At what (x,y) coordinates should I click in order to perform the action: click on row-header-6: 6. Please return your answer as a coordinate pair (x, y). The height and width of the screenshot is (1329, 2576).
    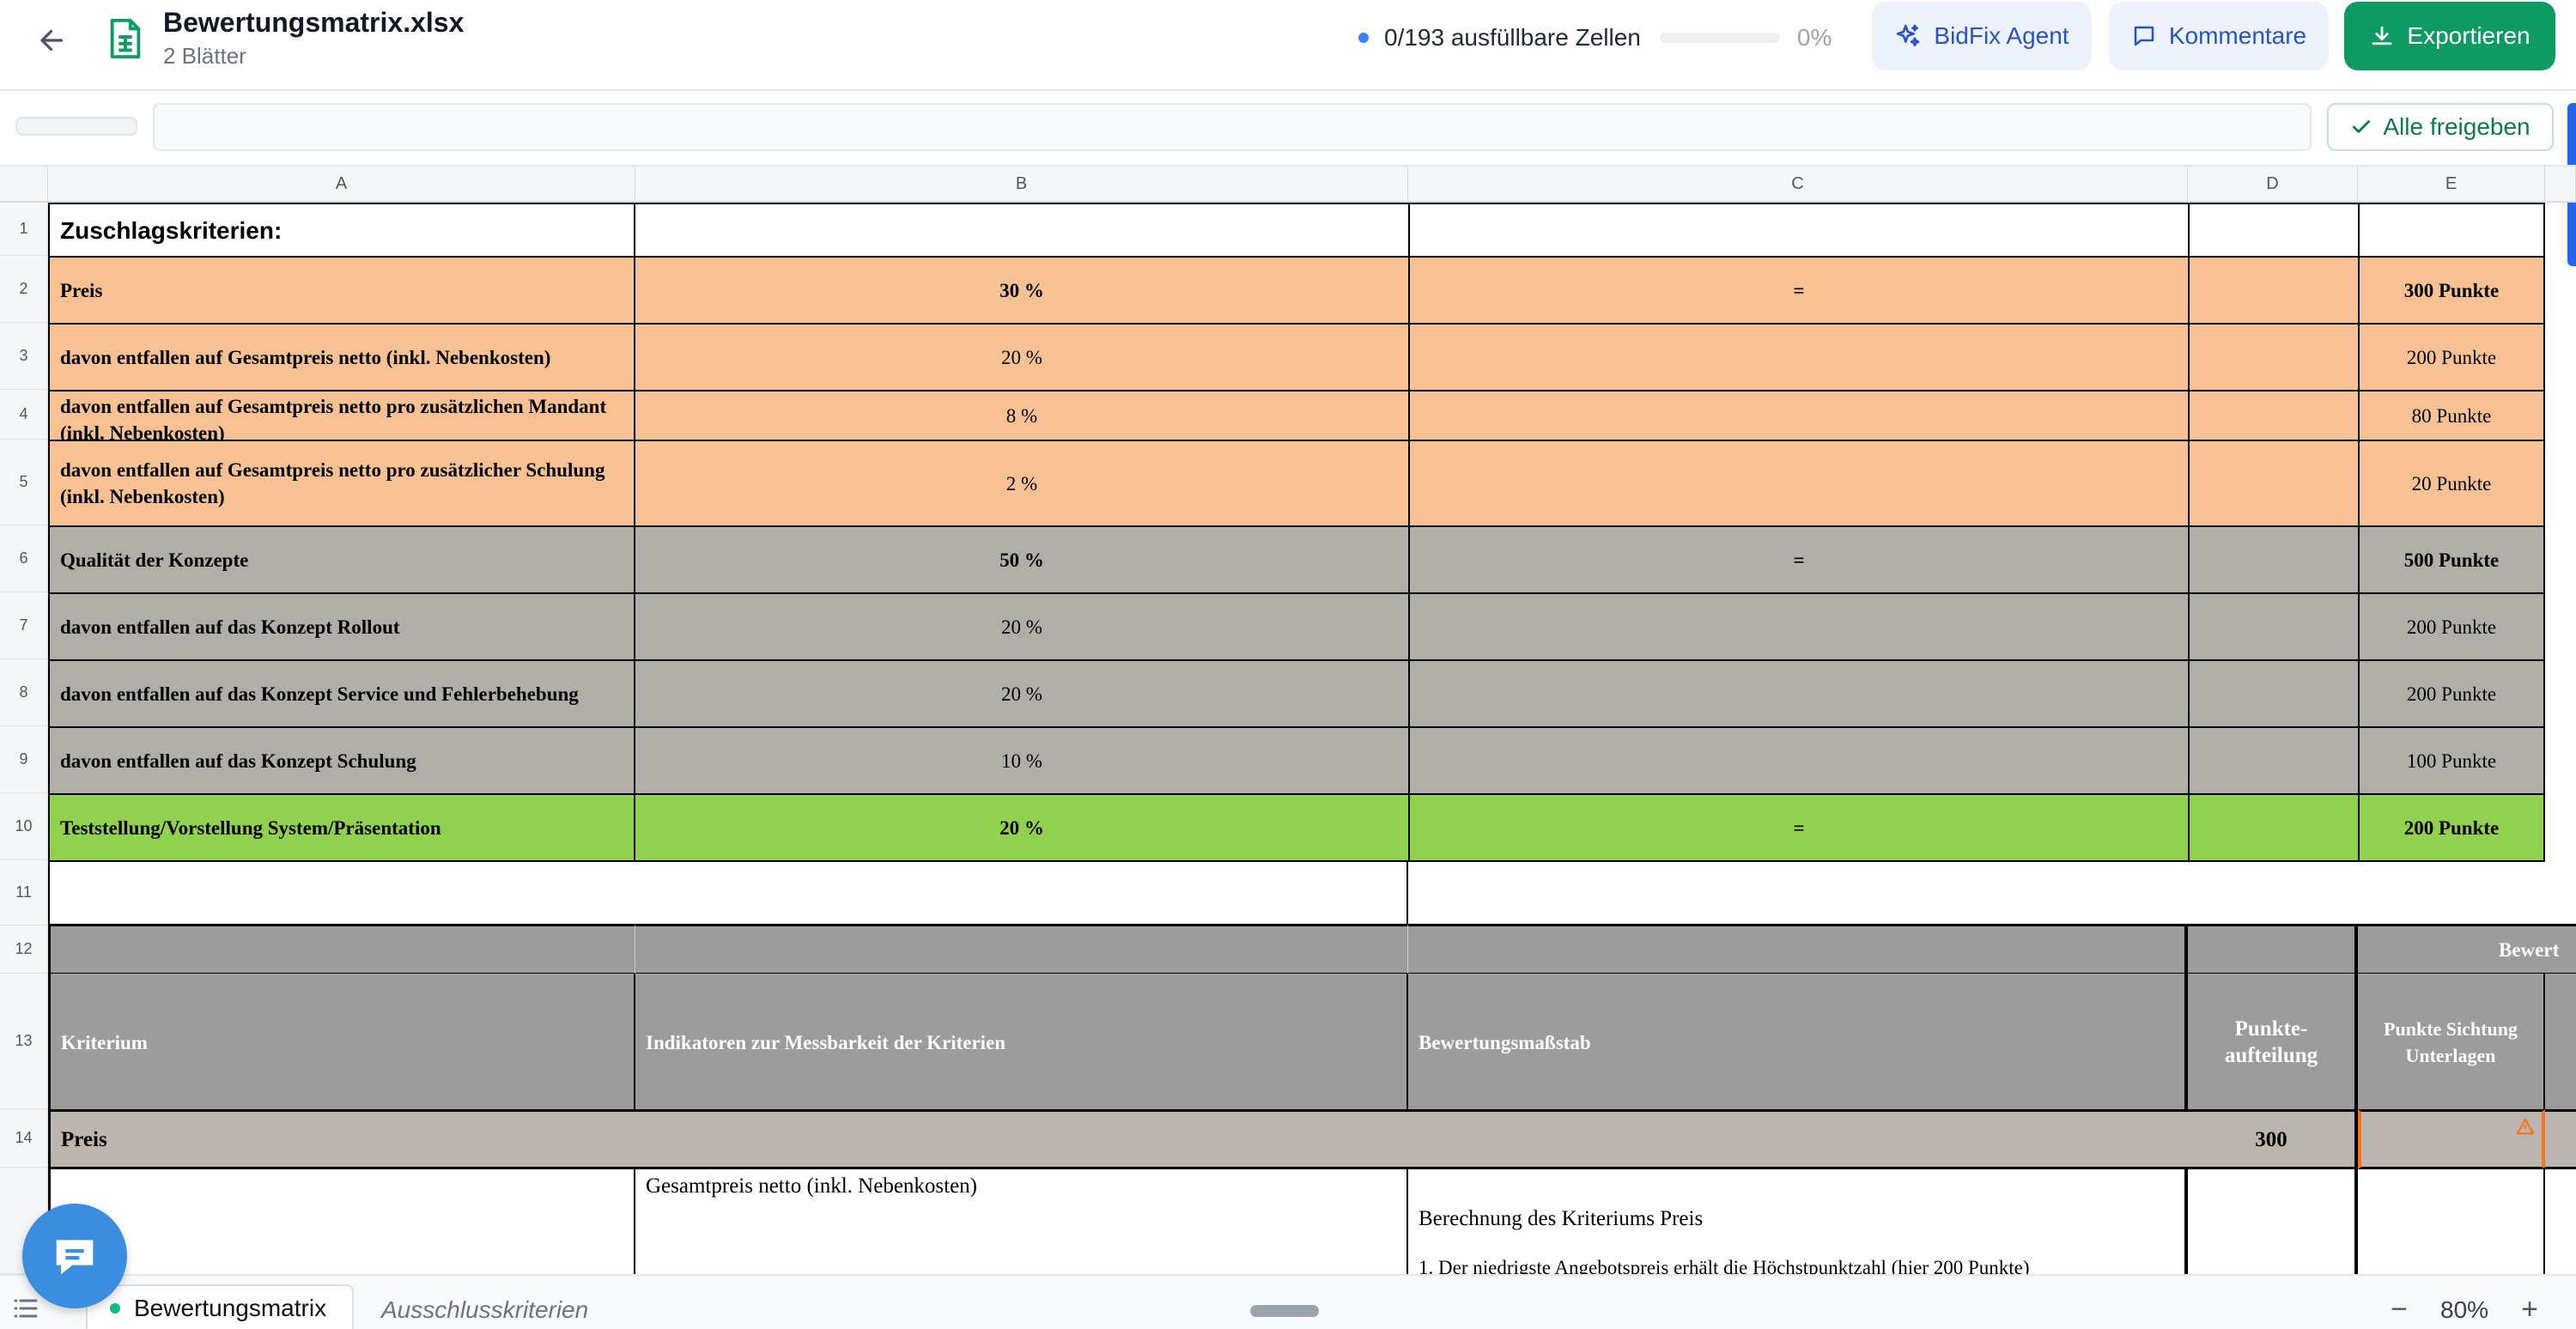
    Looking at the image, I should click on (24, 558).